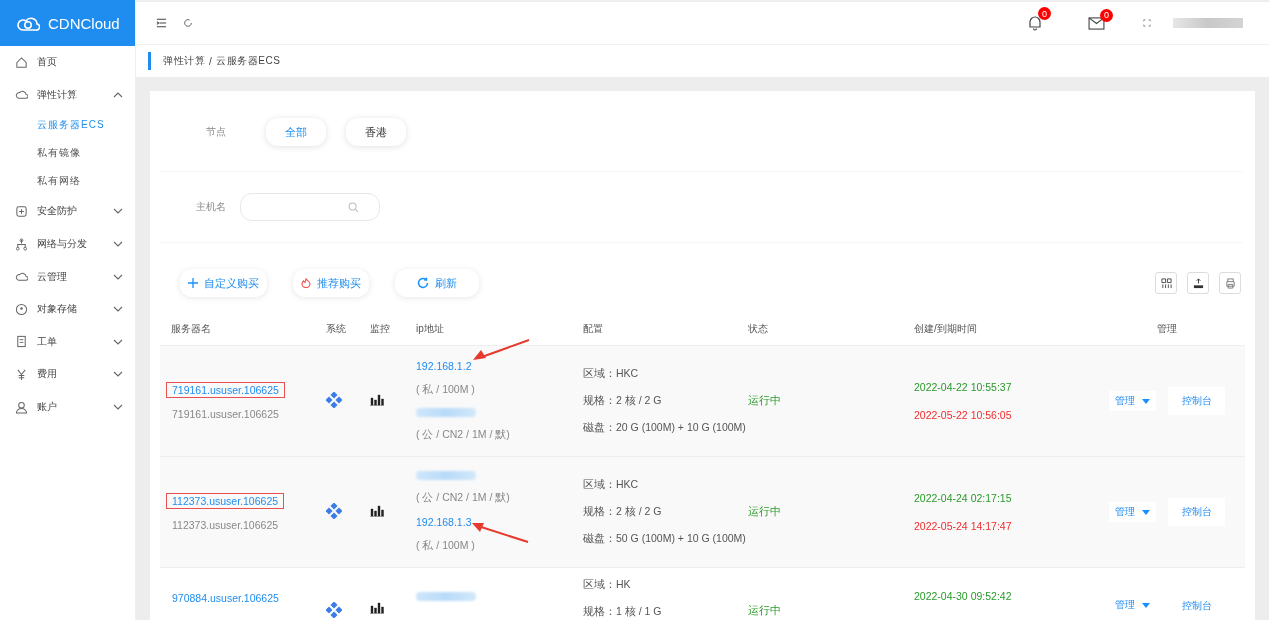 The image size is (1269, 620). What do you see at coordinates (1035, 23) in the screenshot?
I see `bell-icon` at bounding box center [1035, 23].